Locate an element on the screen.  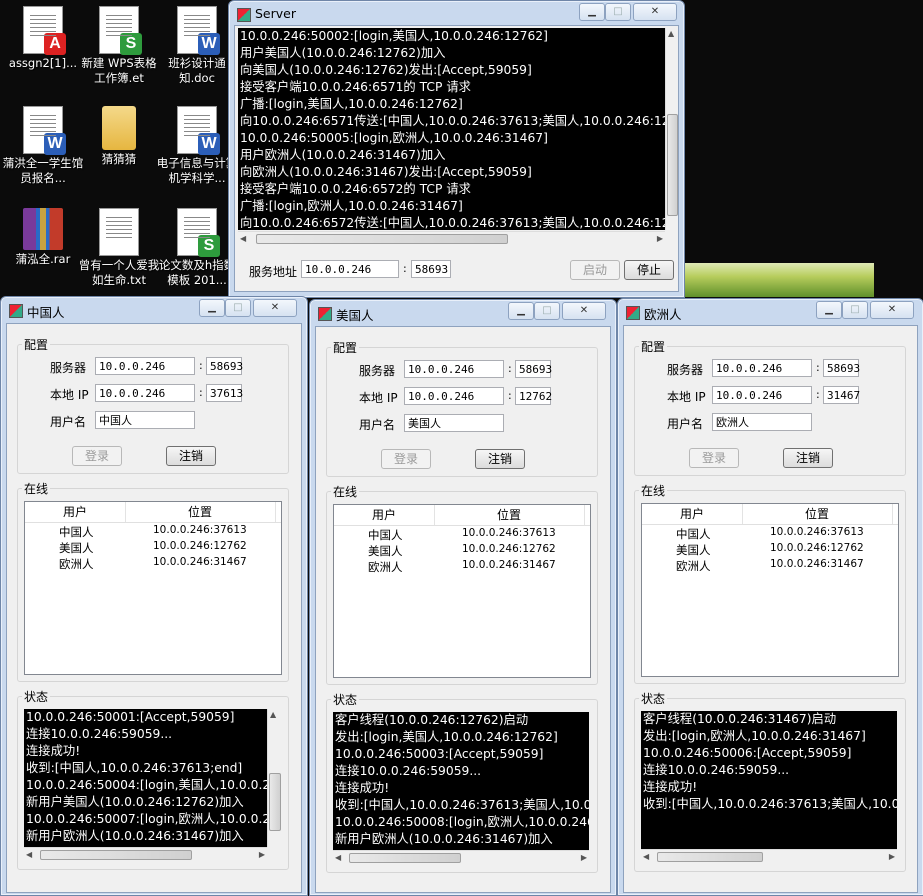
desktop-icon-rar: 蒲泓全.rar is located at coordinates (43, 237).